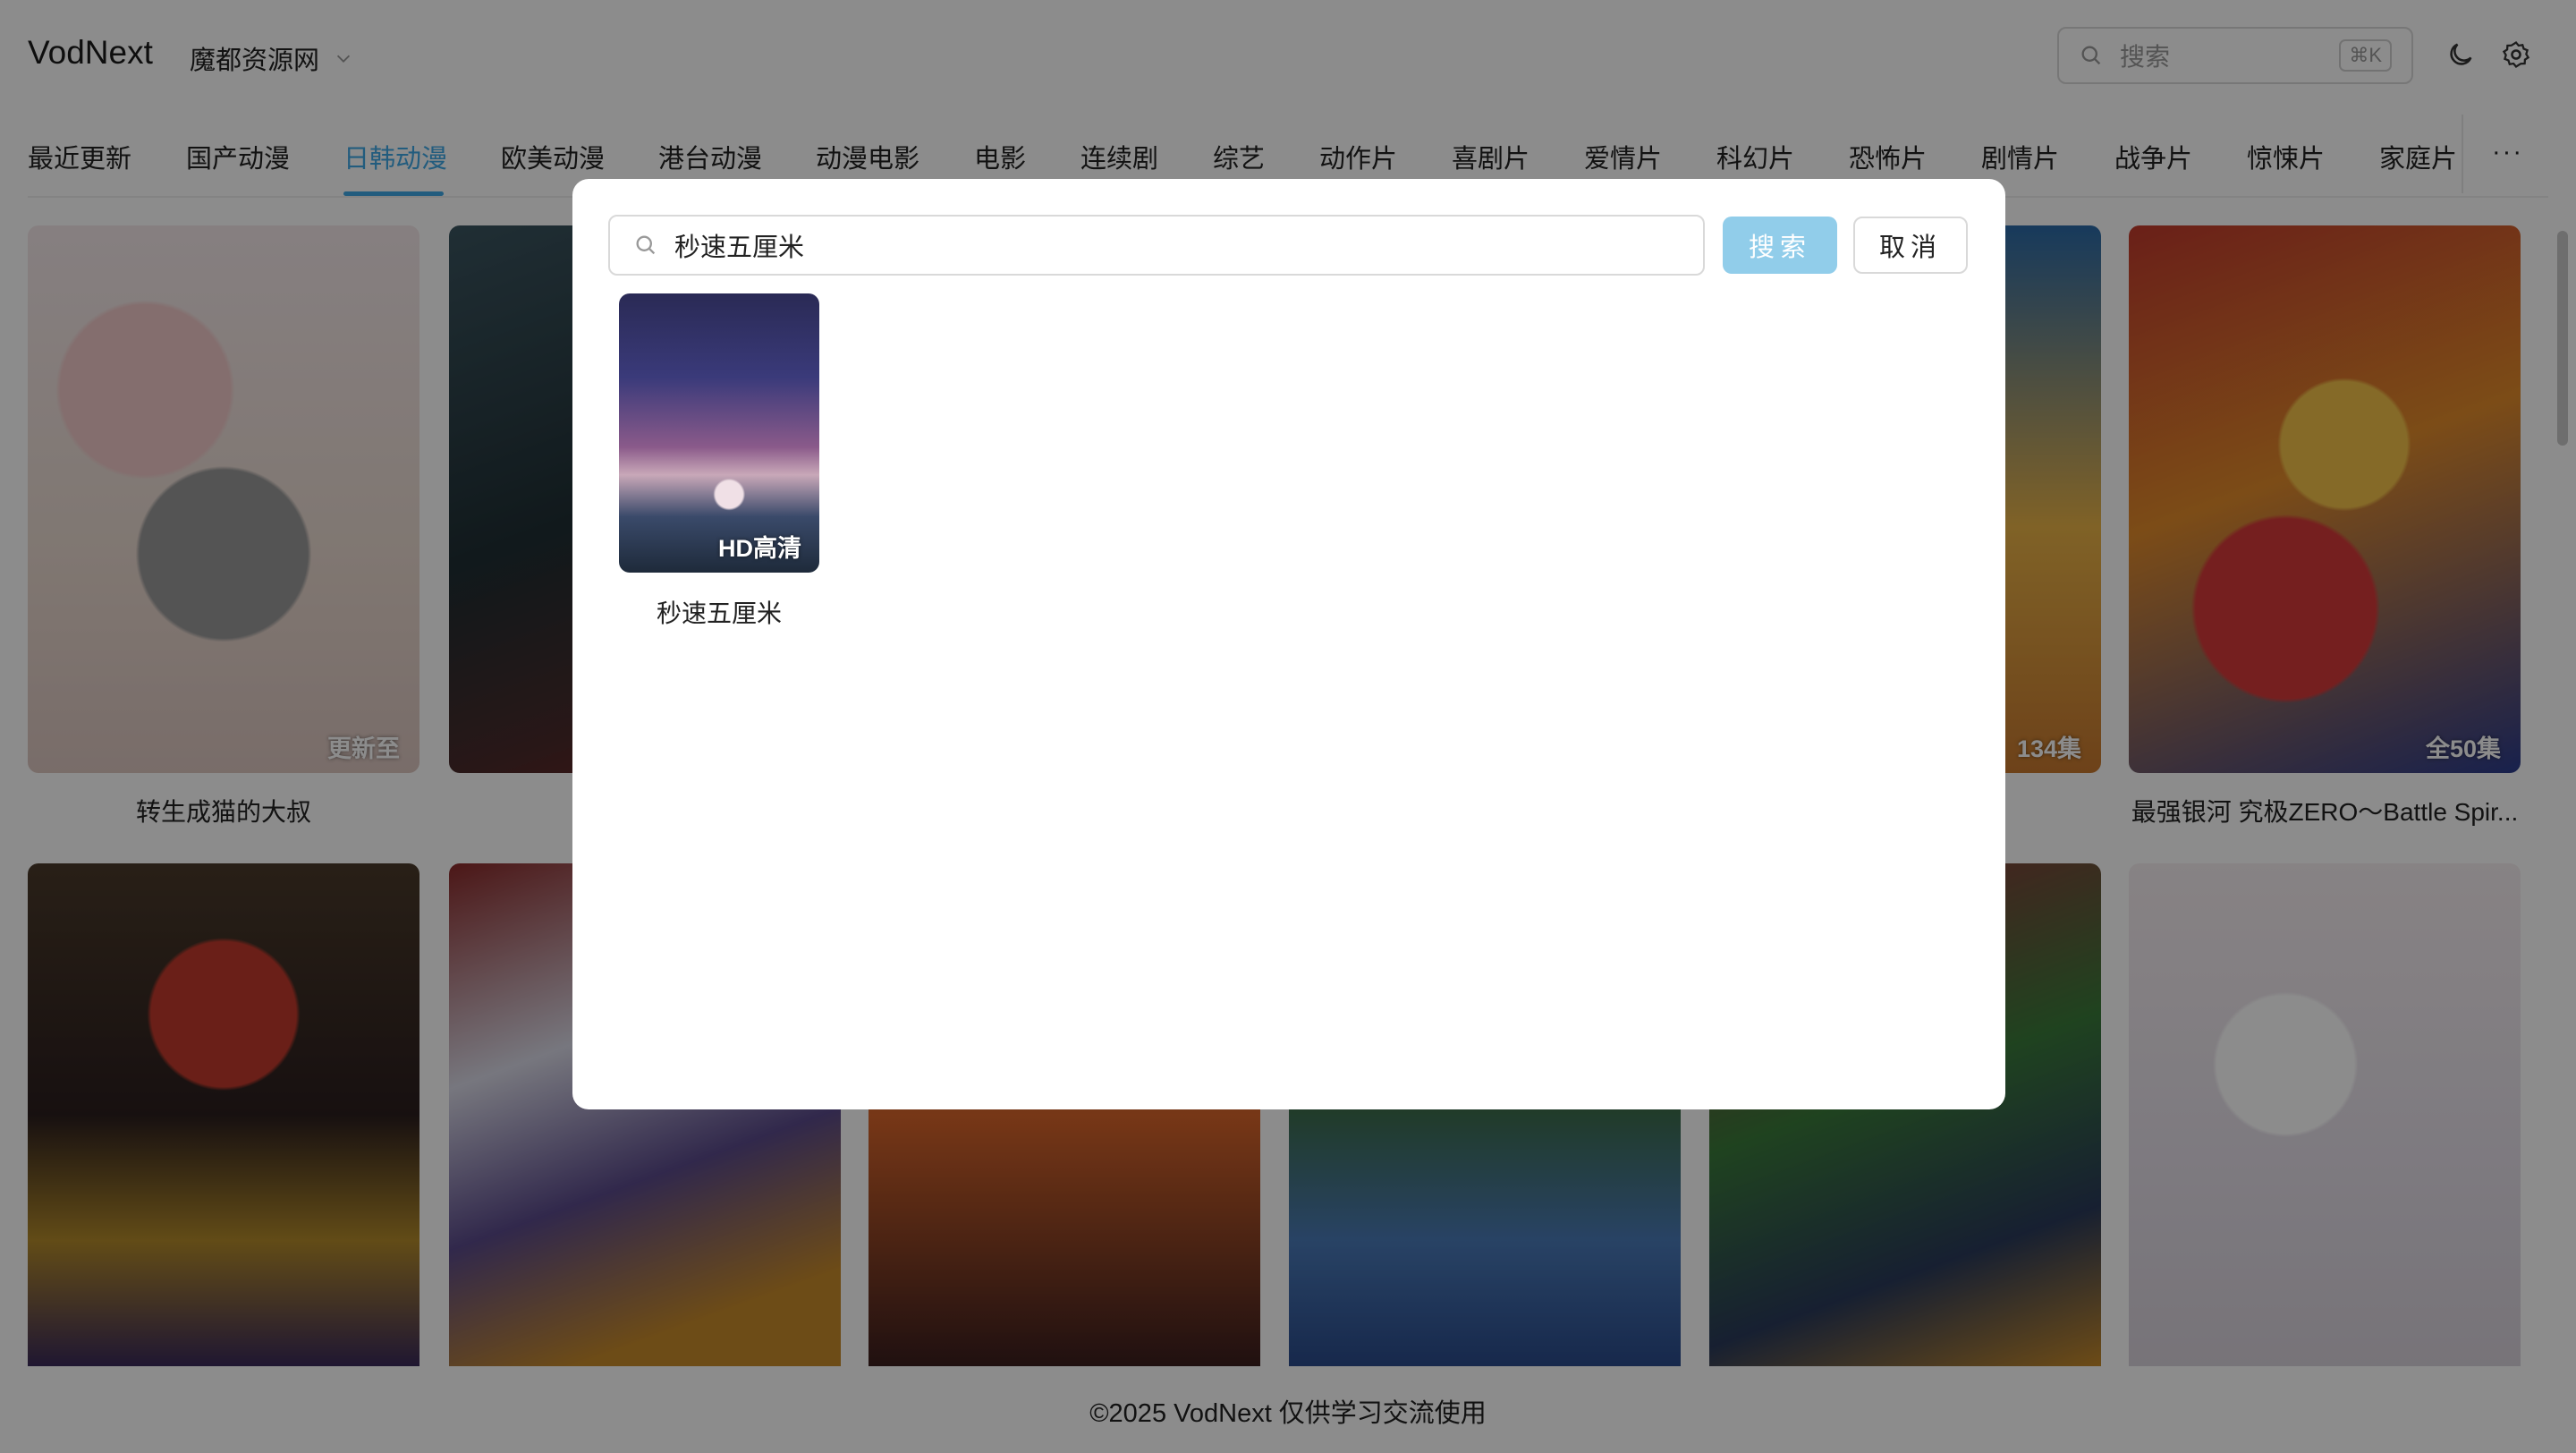  I want to click on modal-search-input: 秒速五厘米, so click(1156, 245).